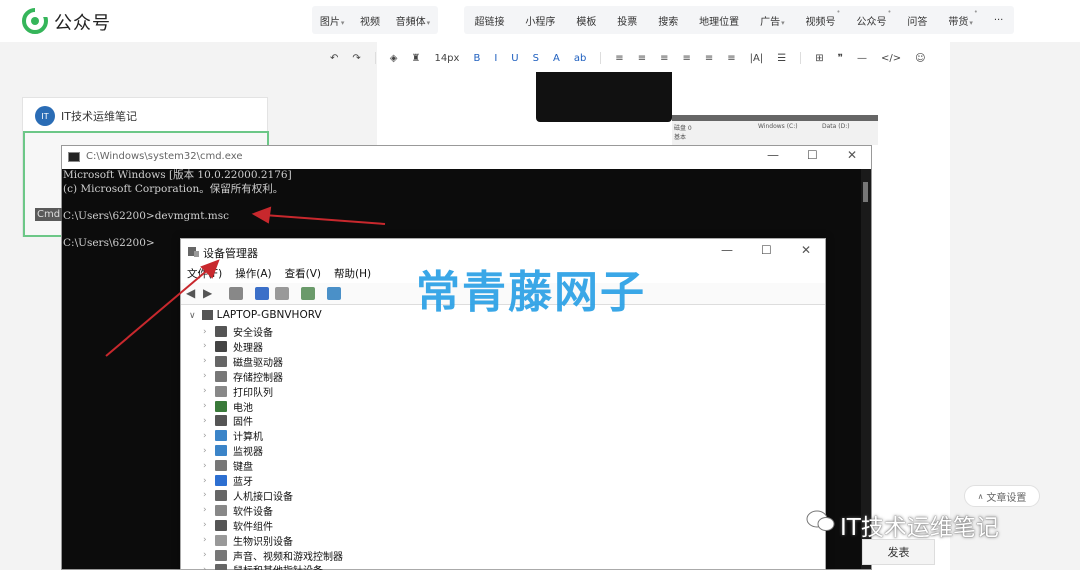 Image resolution: width=1080 pixels, height=570 pixels. Describe the element at coordinates (823, 18) in the screenshot. I see `insert-menu-item: 视频号 •` at that location.